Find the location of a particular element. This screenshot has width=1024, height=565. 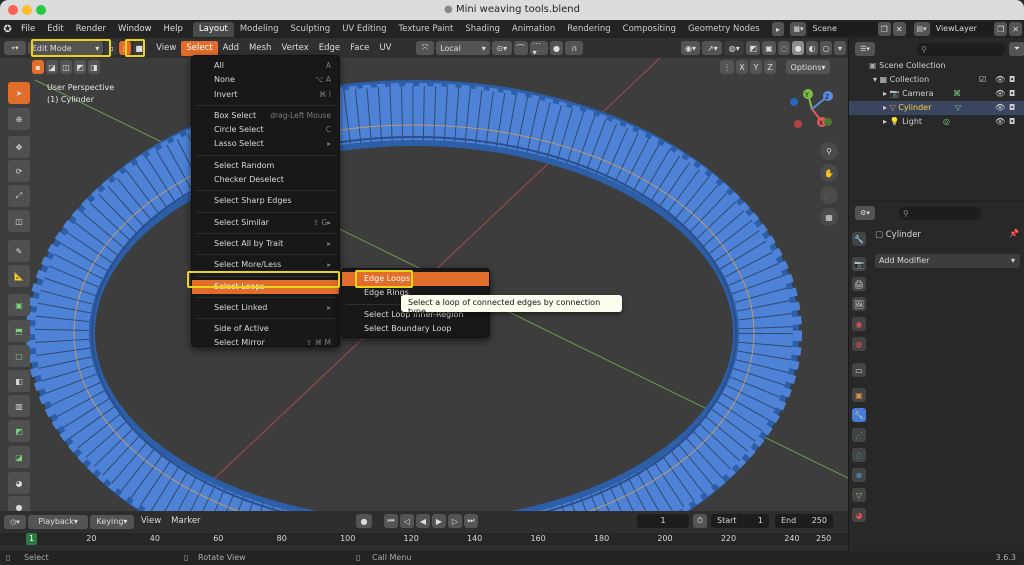

spin-tool-icon: ◕ is located at coordinates (19, 483).